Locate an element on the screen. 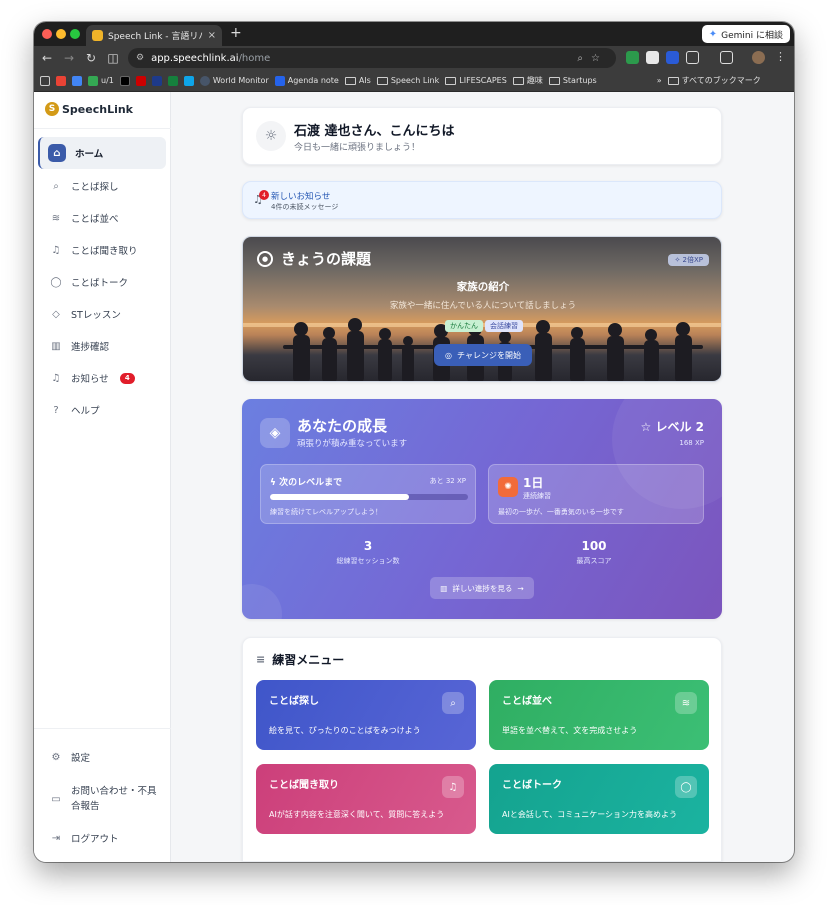 This screenshot has width=828, height=905. bookmark-folder: AIs is located at coordinates (357, 80).